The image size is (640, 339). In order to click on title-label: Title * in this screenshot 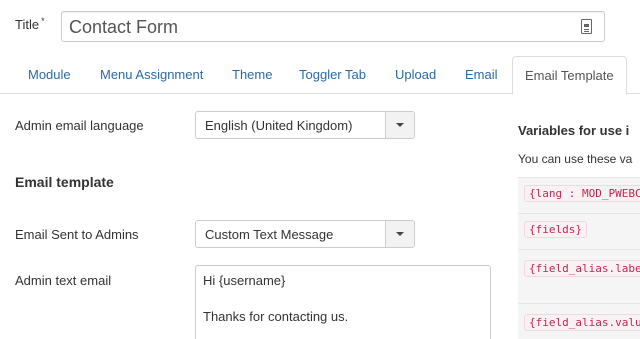, I will do `click(30, 24)`.